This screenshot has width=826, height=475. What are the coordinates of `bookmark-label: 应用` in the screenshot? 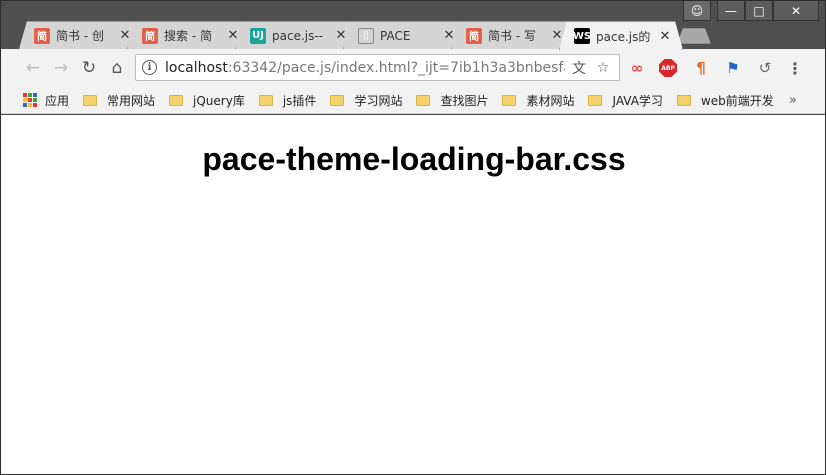 It's located at (57, 100).